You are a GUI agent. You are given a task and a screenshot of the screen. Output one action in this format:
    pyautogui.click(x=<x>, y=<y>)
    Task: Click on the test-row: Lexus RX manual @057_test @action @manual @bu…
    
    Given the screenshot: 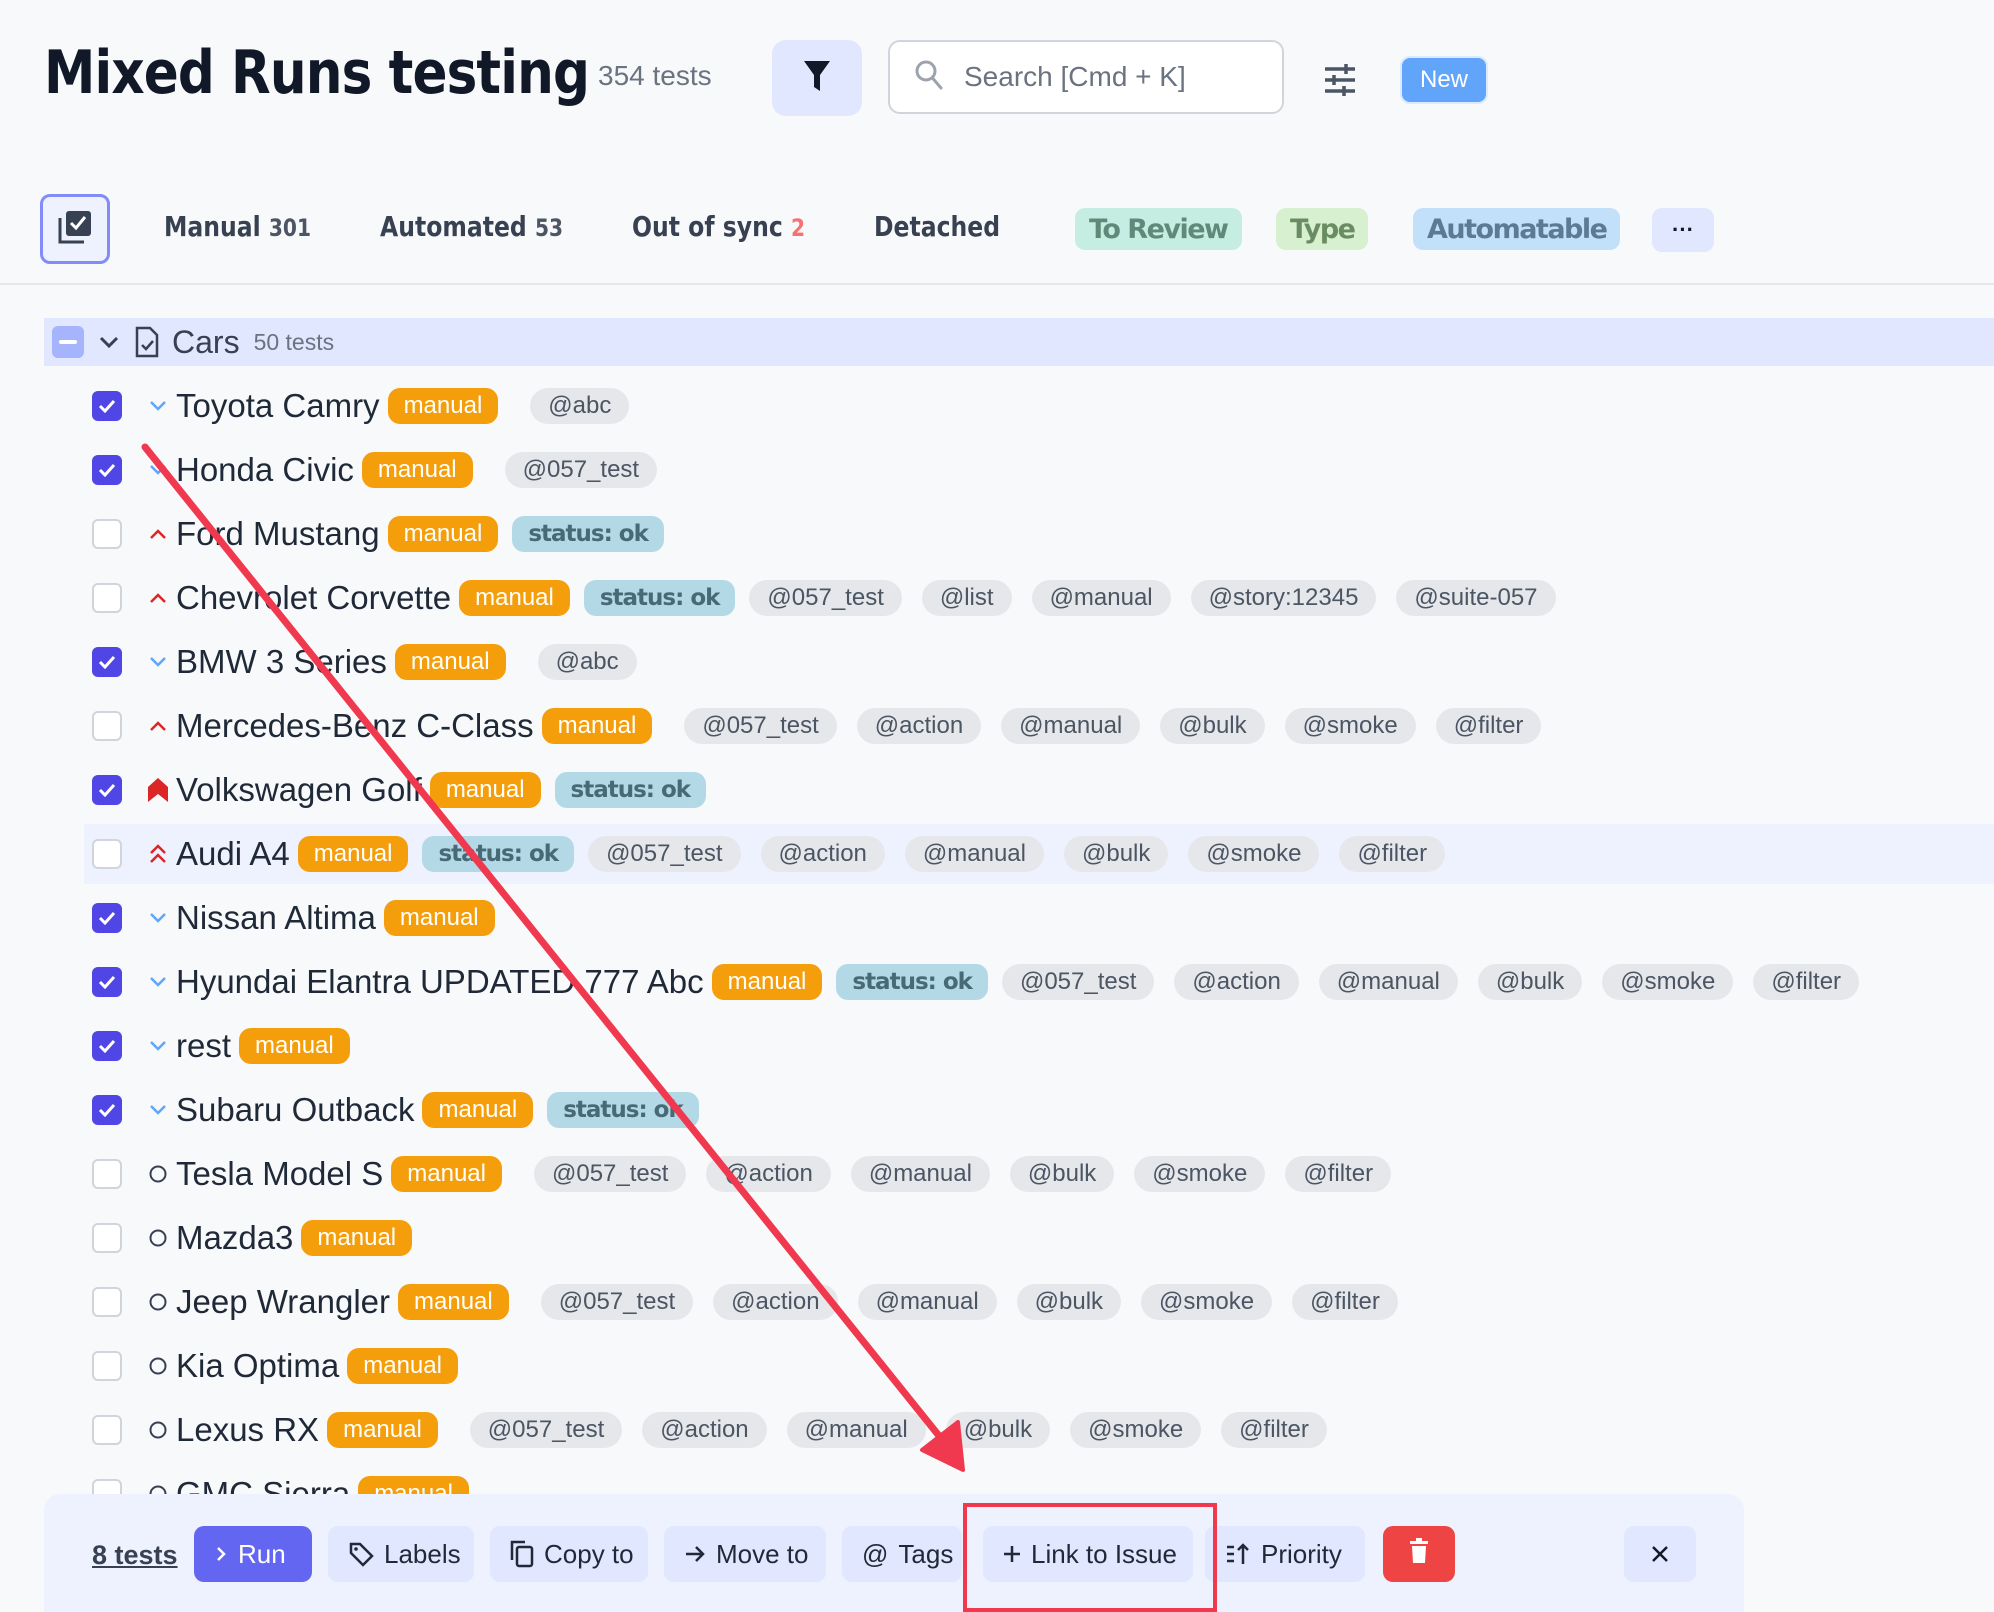 What is the action you would take?
    pyautogui.click(x=715, y=1430)
    